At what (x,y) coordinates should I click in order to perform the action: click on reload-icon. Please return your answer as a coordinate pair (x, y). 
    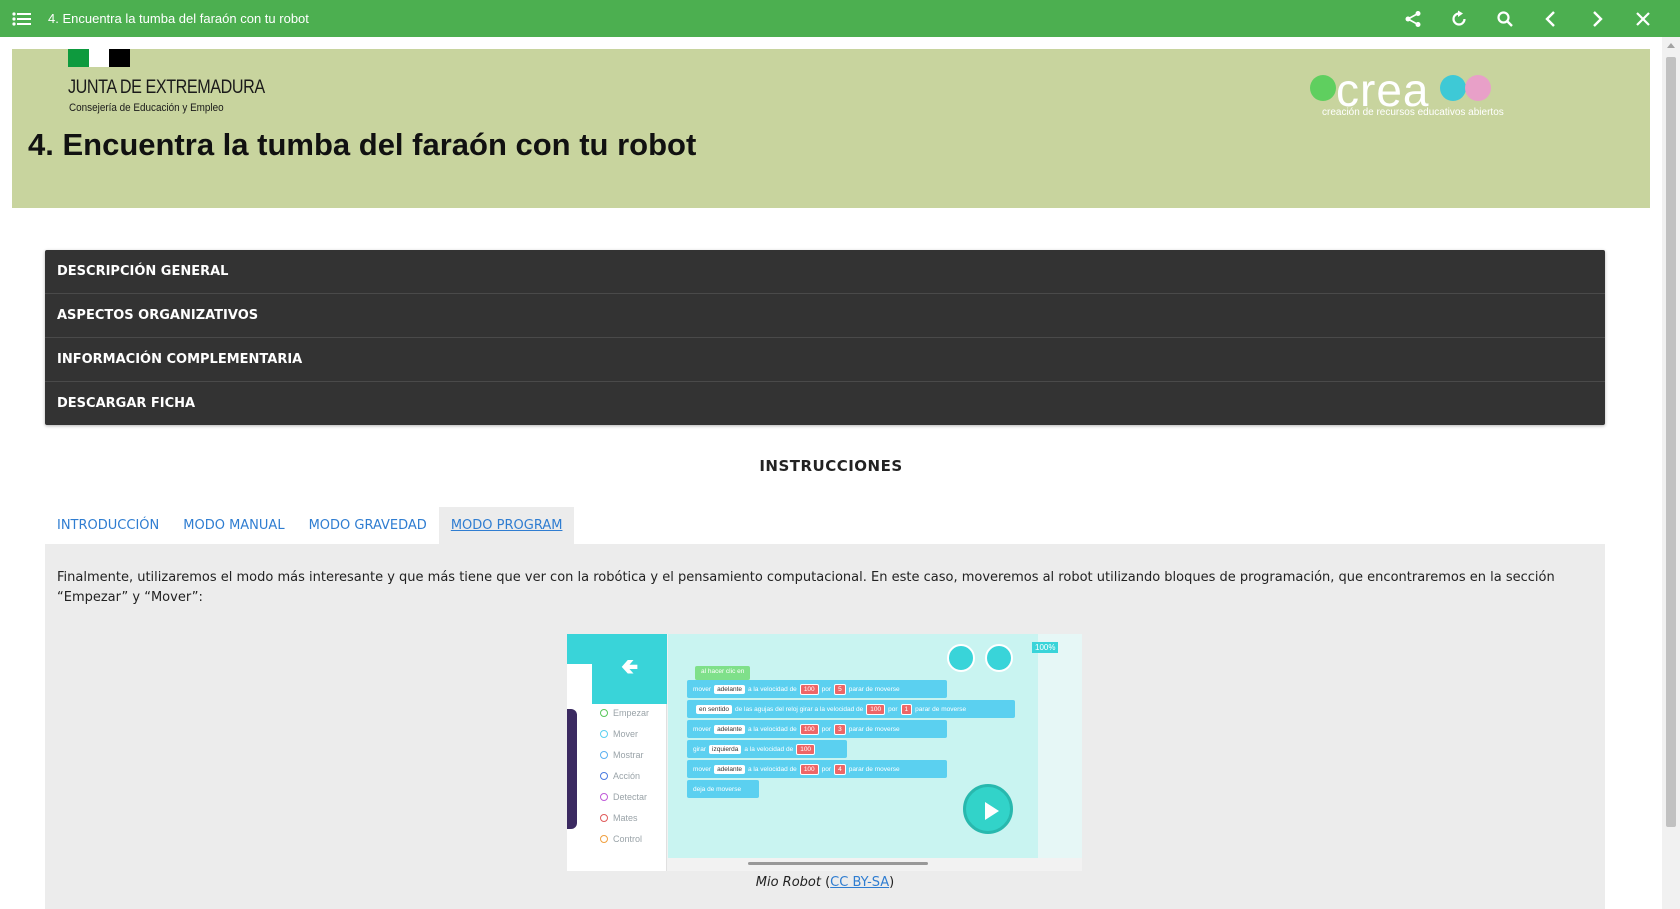
    Looking at the image, I should click on (1459, 18).